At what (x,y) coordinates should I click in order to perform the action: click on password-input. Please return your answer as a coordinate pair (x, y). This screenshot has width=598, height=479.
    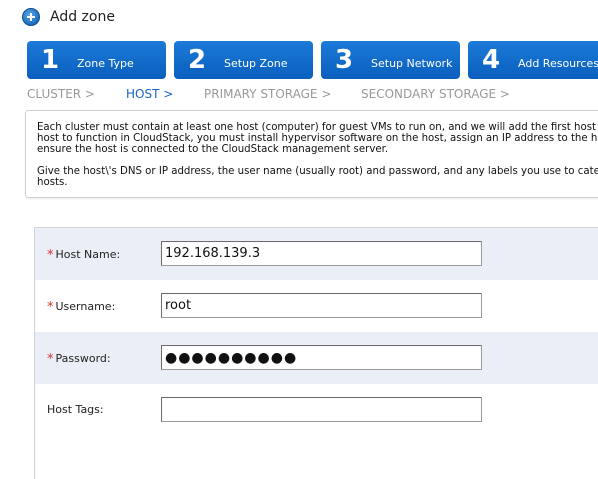
    Looking at the image, I should click on (321, 357).